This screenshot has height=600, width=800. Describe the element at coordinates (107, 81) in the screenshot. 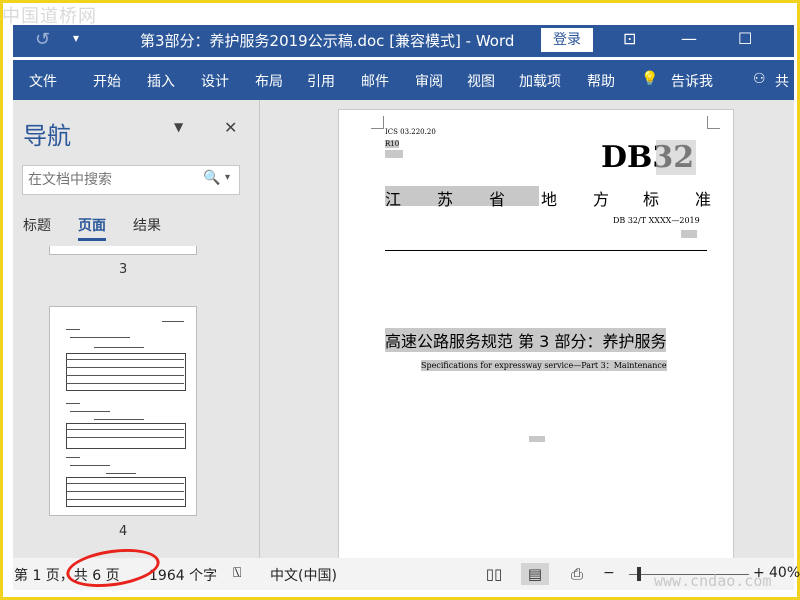

I see `tab-home: 开始` at that location.